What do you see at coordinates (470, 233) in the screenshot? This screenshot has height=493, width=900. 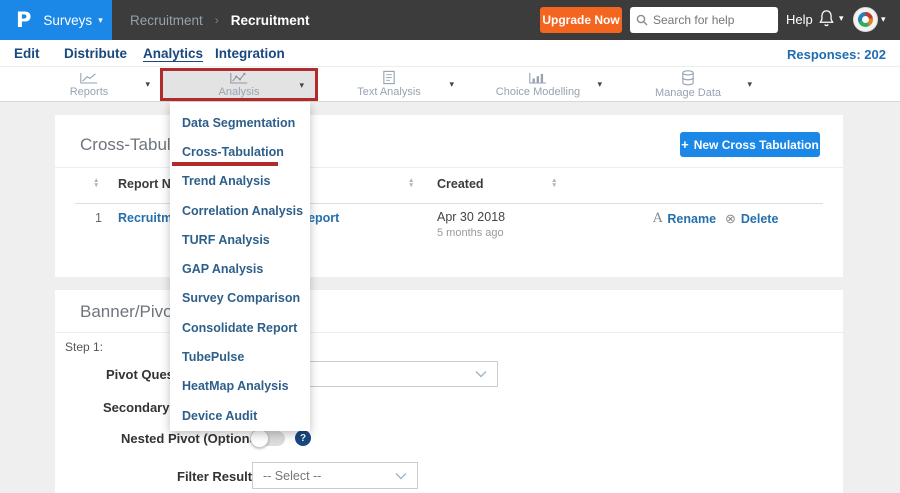 I see `created-ago: 5 months ago` at bounding box center [470, 233].